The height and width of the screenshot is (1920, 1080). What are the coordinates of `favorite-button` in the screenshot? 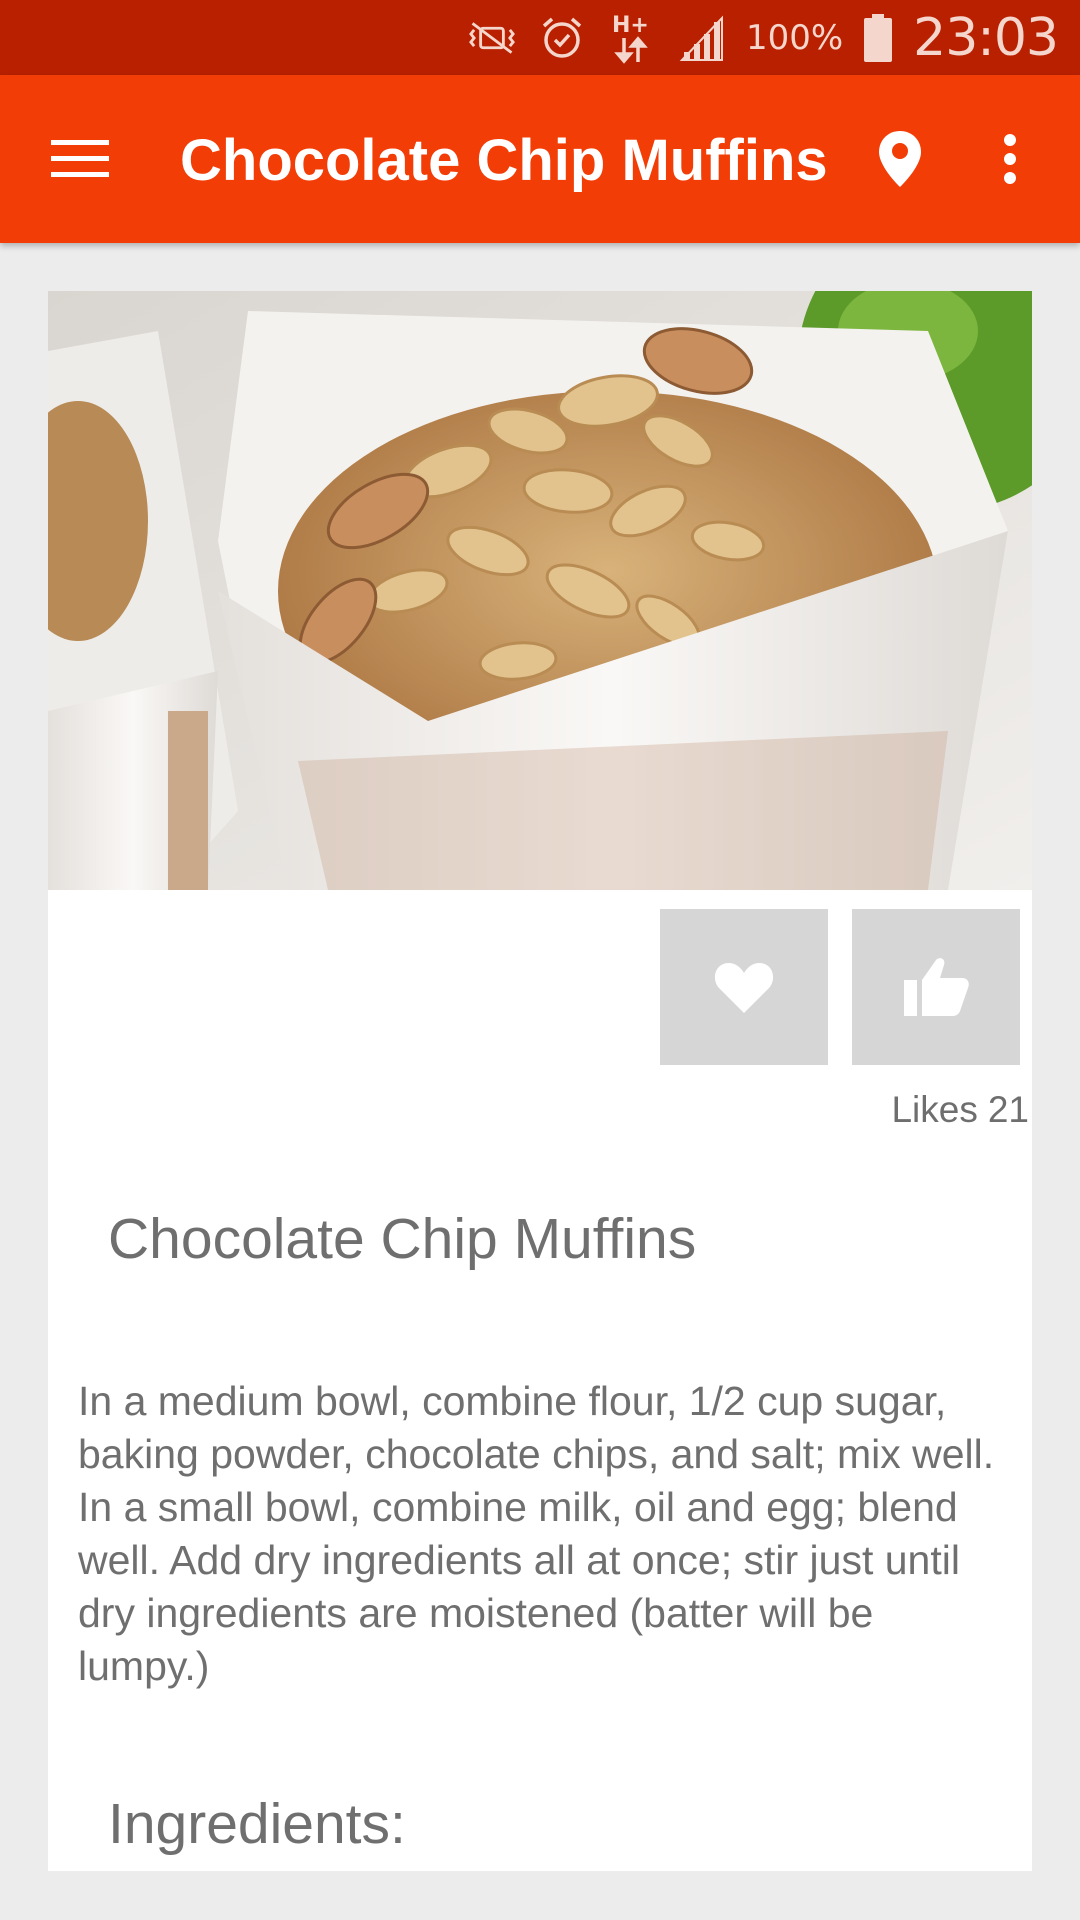 It's located at (744, 987).